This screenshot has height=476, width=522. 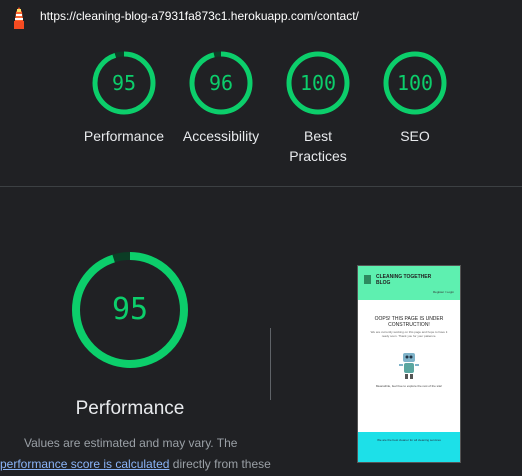 What do you see at coordinates (124, 136) in the screenshot?
I see `gauge-label-performance: Performance` at bounding box center [124, 136].